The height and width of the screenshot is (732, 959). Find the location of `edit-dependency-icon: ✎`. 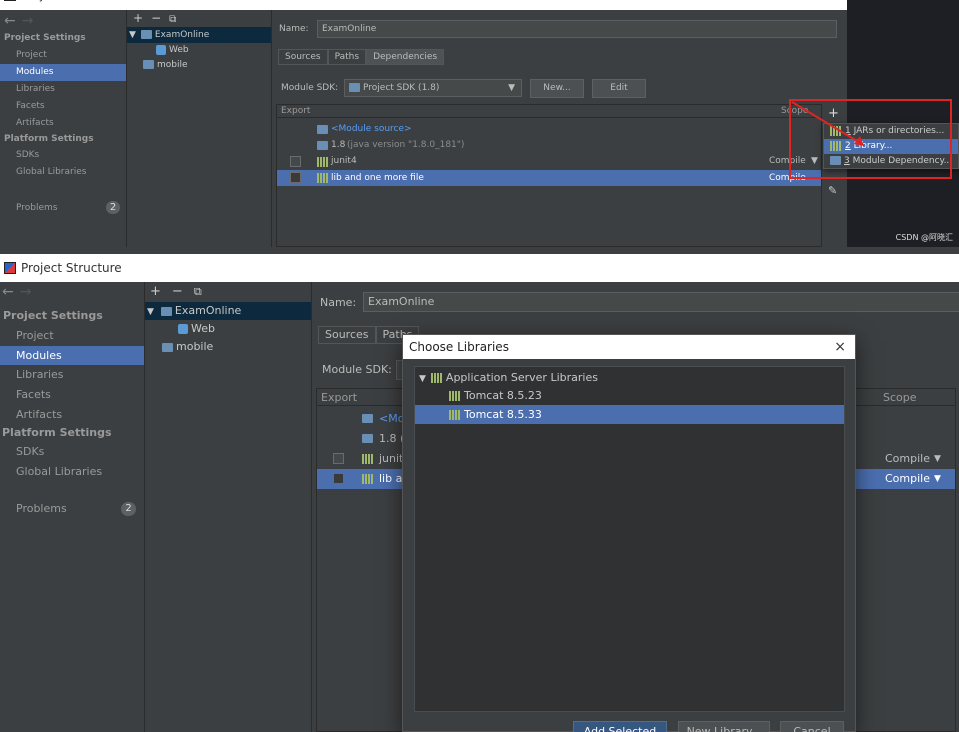

edit-dependency-icon: ✎ is located at coordinates (832, 190).